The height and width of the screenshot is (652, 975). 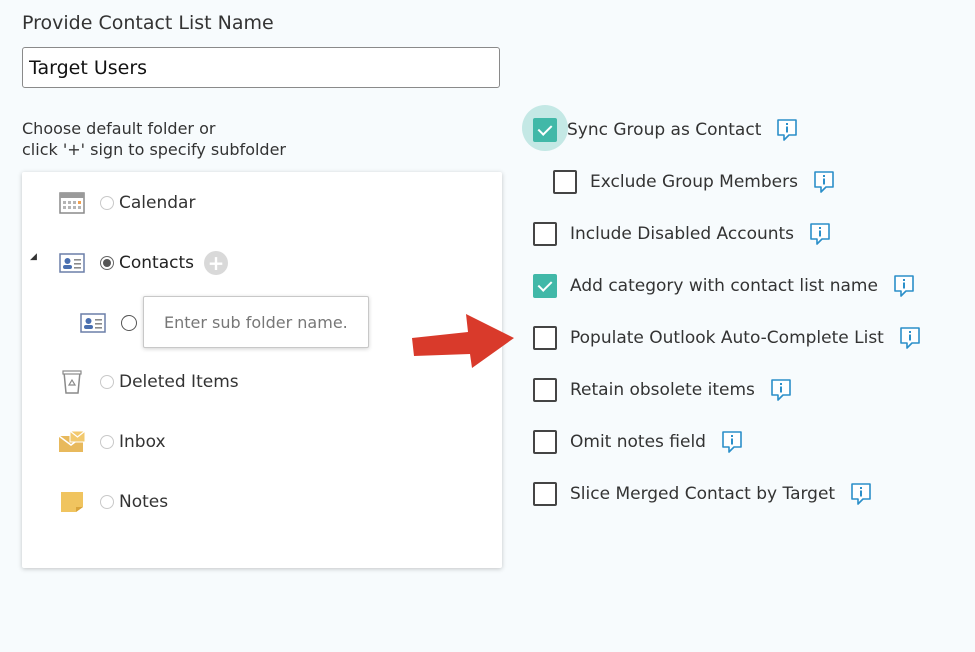 I want to click on option-exclude-group-members: Exclude Group Members, so click(x=694, y=182).